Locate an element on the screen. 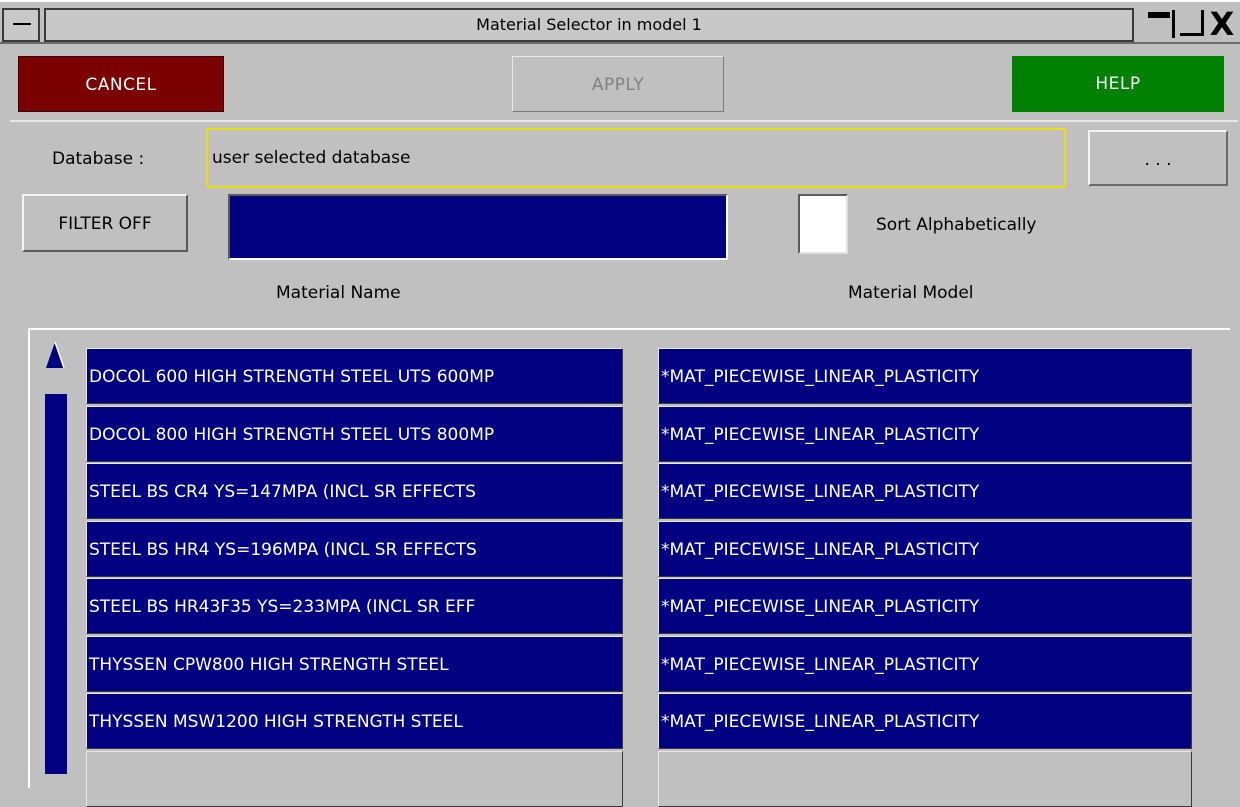 Image resolution: width=1240 pixels, height=807 pixels. sort-alphabetically-label: Sort Alphabetically is located at coordinates (956, 225).